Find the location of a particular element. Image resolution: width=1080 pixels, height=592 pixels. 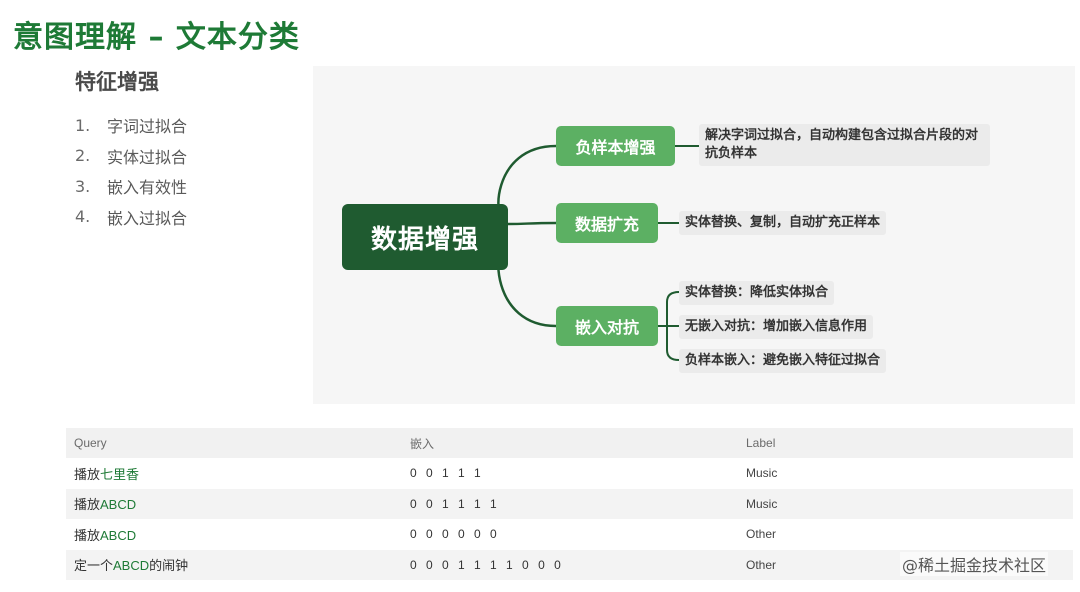

leaf-negative-sample-embedding: 负样本嵌入：避免嵌入特征过拟合 is located at coordinates (783, 361).